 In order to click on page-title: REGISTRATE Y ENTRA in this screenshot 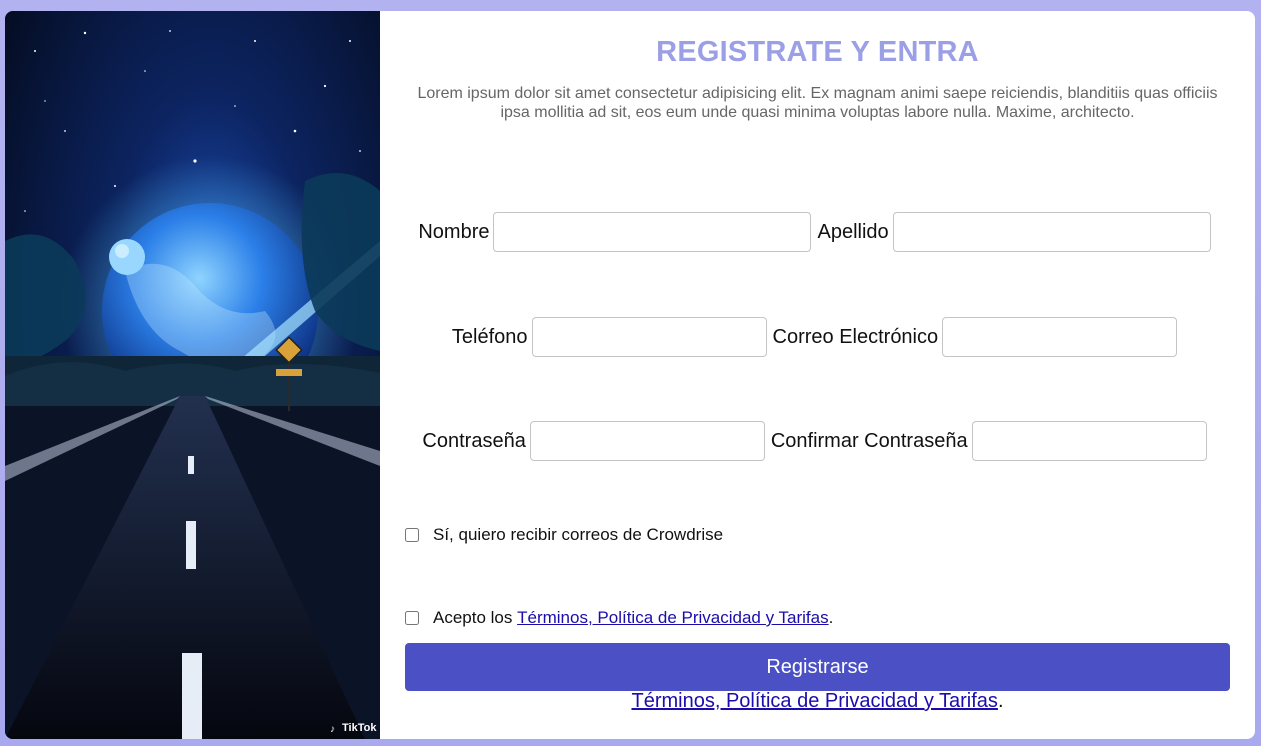, I will do `click(817, 52)`.